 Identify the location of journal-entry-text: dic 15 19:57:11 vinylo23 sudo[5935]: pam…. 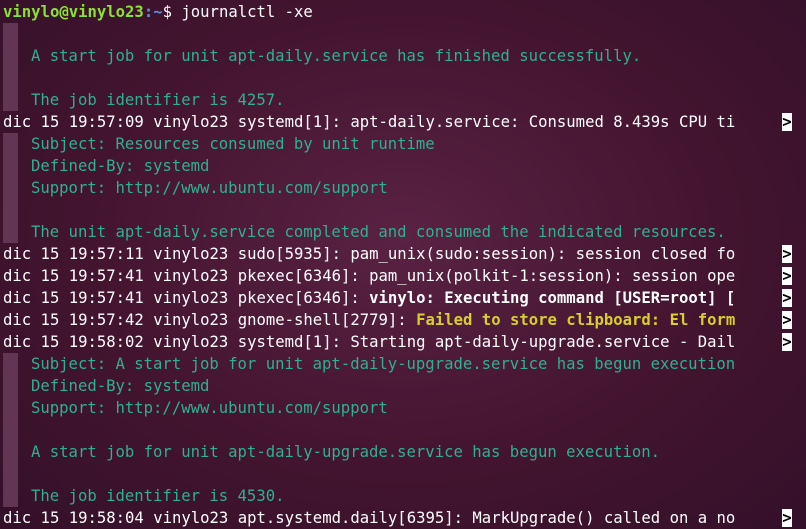
(369, 254).